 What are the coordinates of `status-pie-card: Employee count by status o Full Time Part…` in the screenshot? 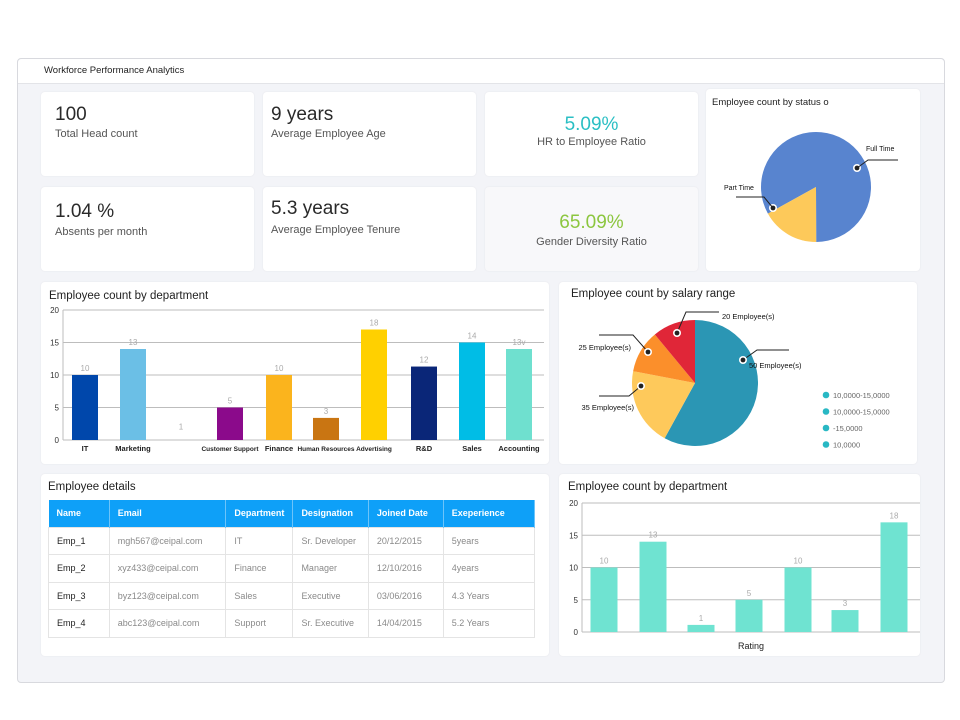 It's located at (813, 180).